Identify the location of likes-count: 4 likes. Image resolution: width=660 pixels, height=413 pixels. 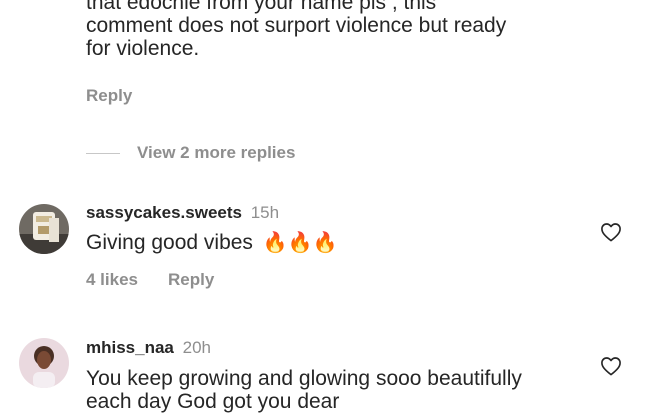
(112, 280).